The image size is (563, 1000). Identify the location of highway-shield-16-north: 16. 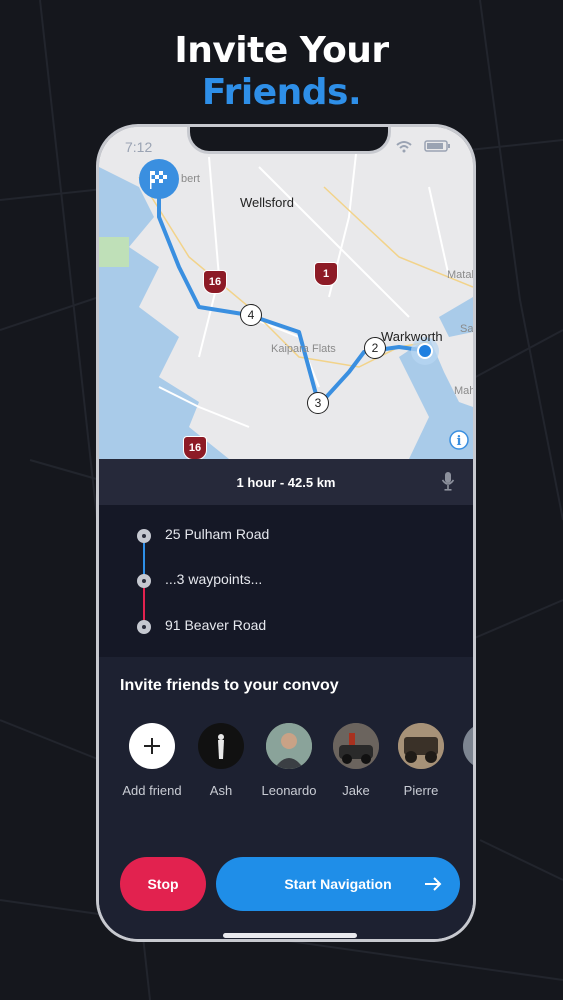
(215, 282).